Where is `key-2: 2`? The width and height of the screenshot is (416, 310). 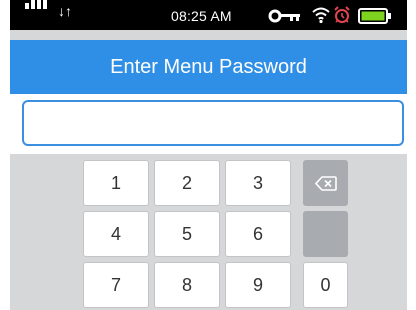
key-2: 2 is located at coordinates (187, 183).